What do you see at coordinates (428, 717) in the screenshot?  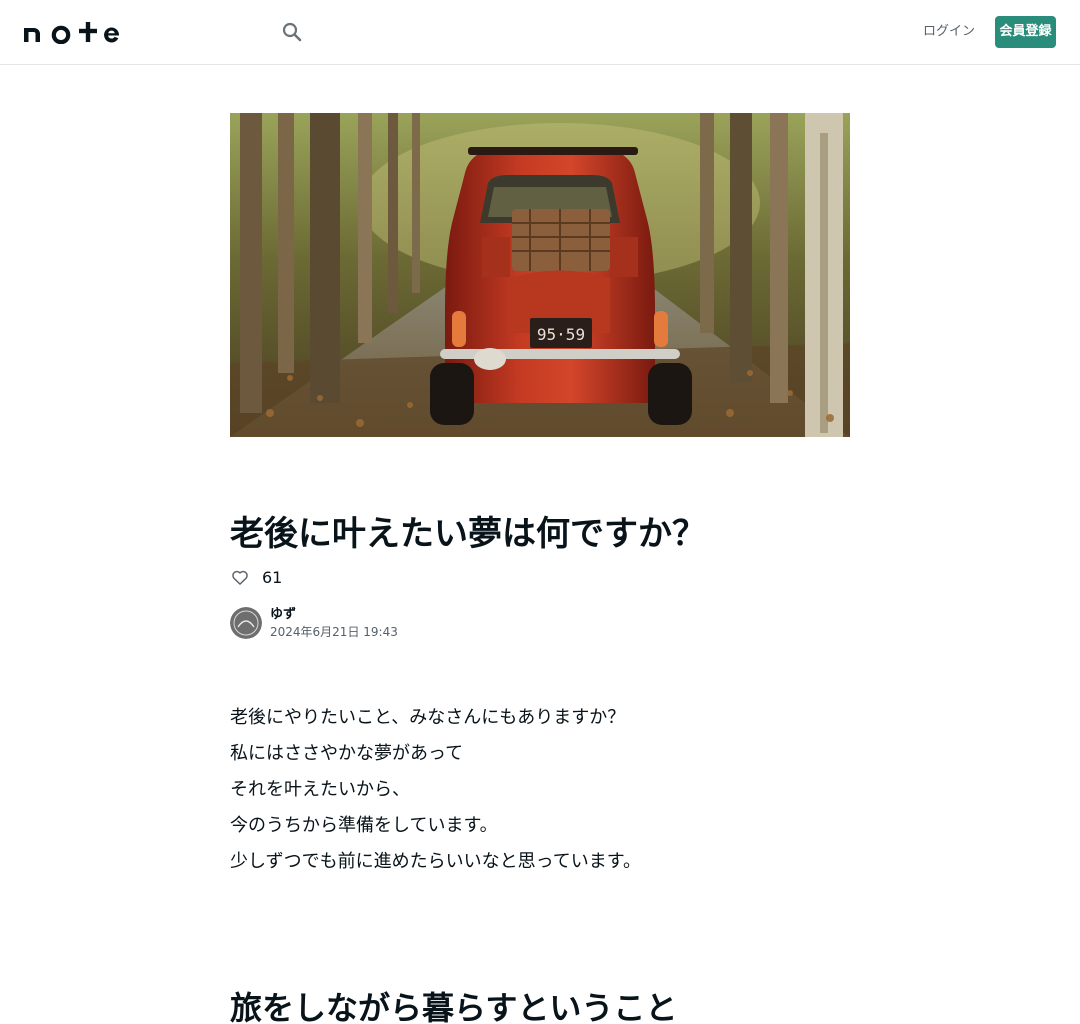 I see `body-paragraph: 老後にやりたいこと、みなさんにもありますか？` at bounding box center [428, 717].